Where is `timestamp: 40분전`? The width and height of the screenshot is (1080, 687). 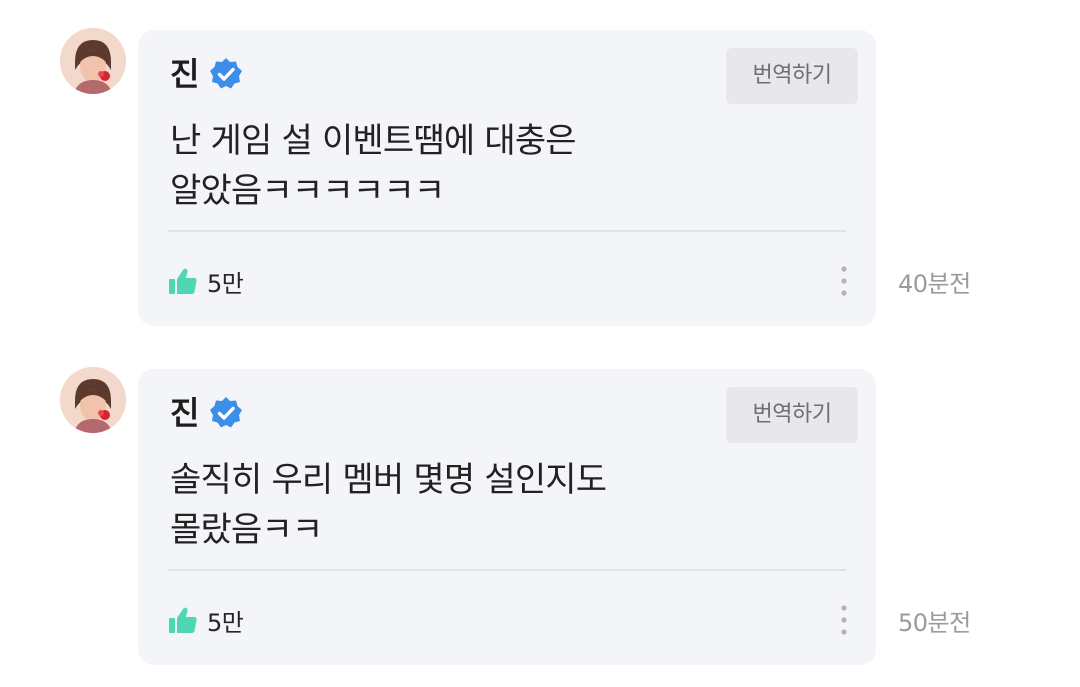 timestamp: 40분전 is located at coordinates (934, 284).